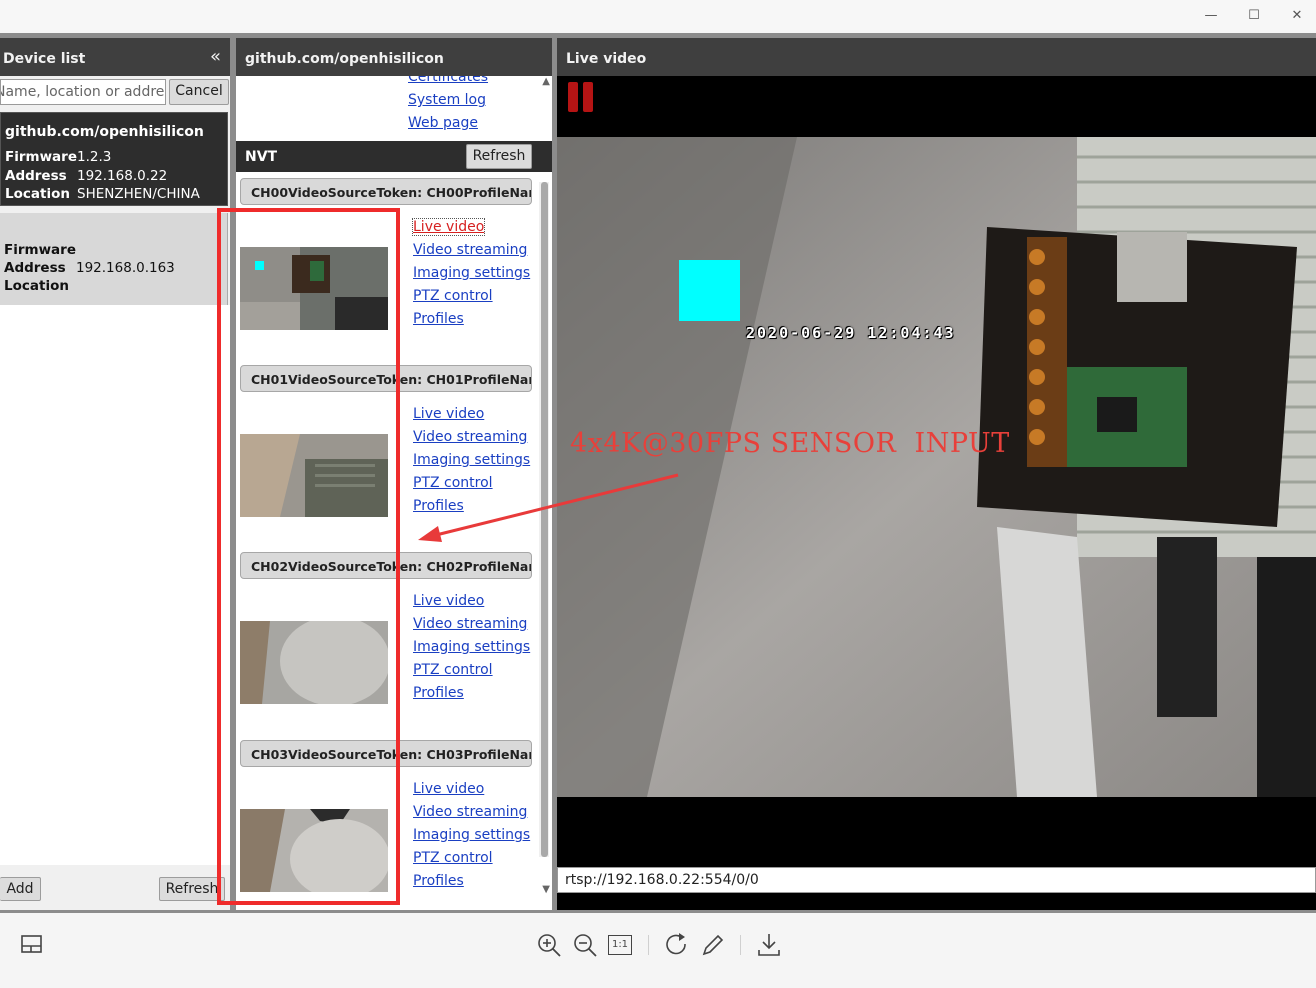 This screenshot has height=988, width=1316. Describe the element at coordinates (199, 92) in the screenshot. I see `cancel-button: Cancel` at that location.